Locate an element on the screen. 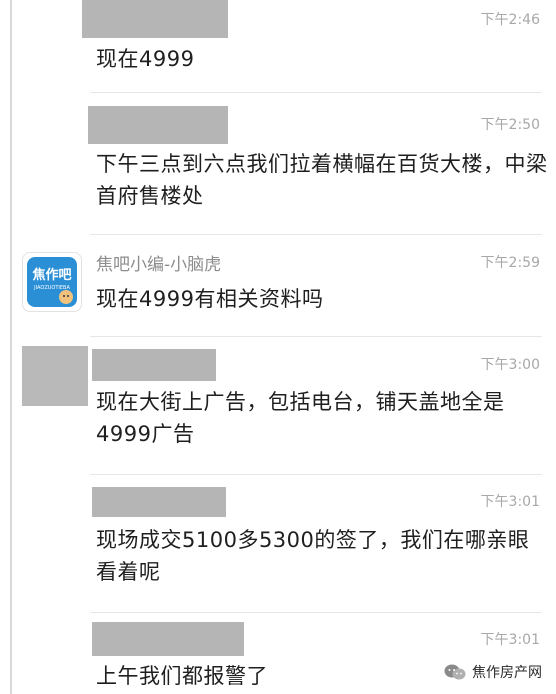 The width and height of the screenshot is (556, 694). jiaozuoba-logo-icon: 焦作吧 JIAOZUOTIEBA is located at coordinates (52, 282).